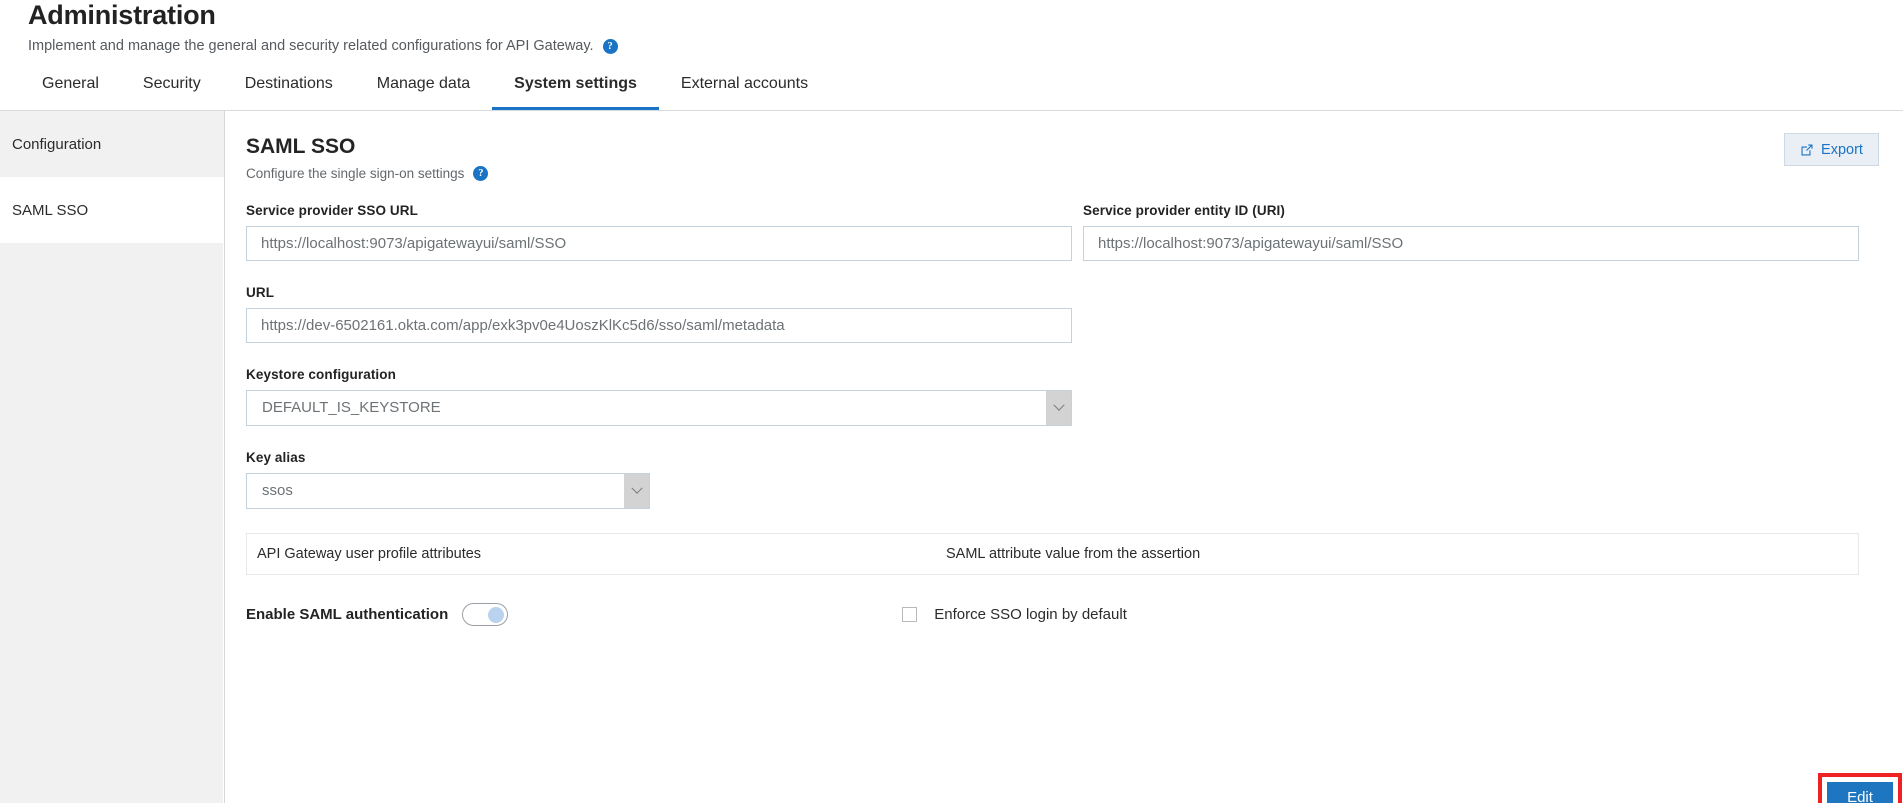  Describe the element at coordinates (1860, 792) in the screenshot. I see `edit-button: Edit` at that location.